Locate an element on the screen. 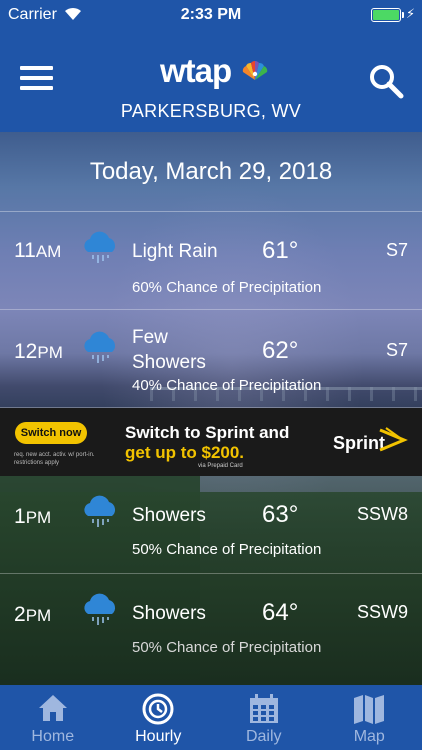 The width and height of the screenshot is (422, 750). ad-switch-now-button: Switch now is located at coordinates (51, 433).